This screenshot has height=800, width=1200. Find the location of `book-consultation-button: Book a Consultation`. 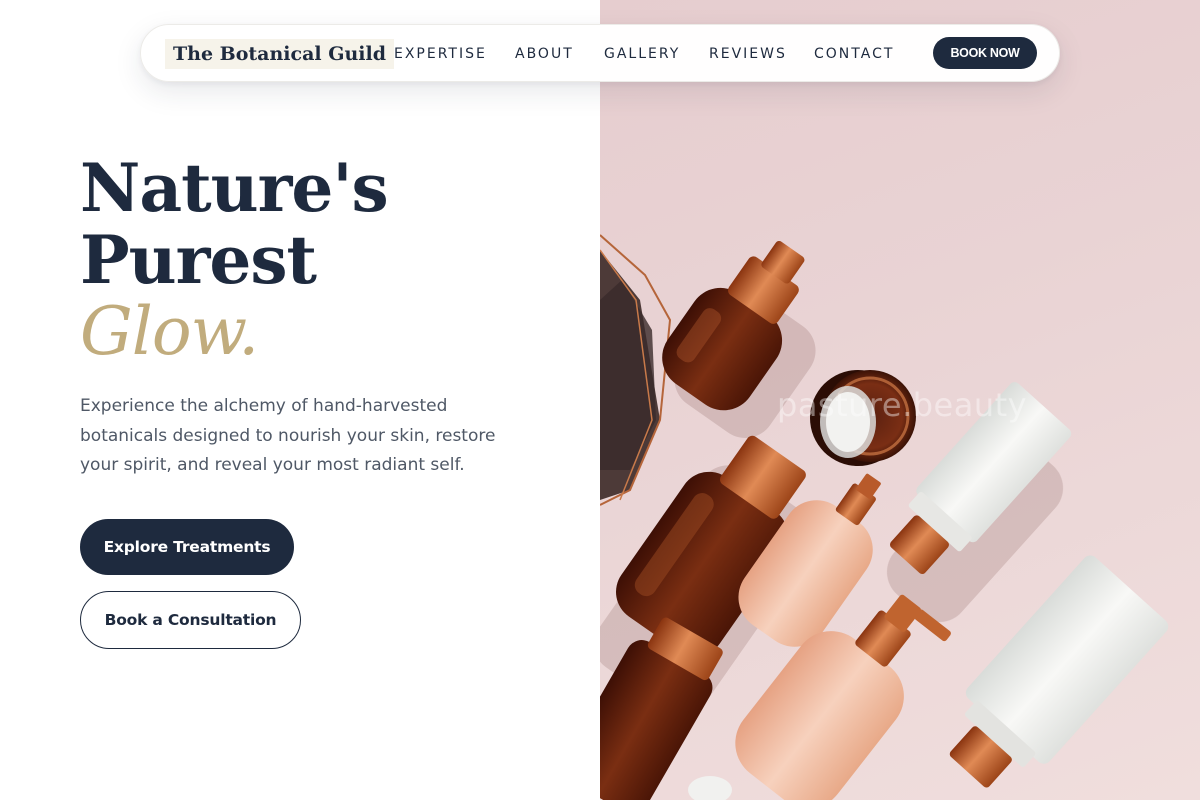

book-consultation-button: Book a Consultation is located at coordinates (190, 620).